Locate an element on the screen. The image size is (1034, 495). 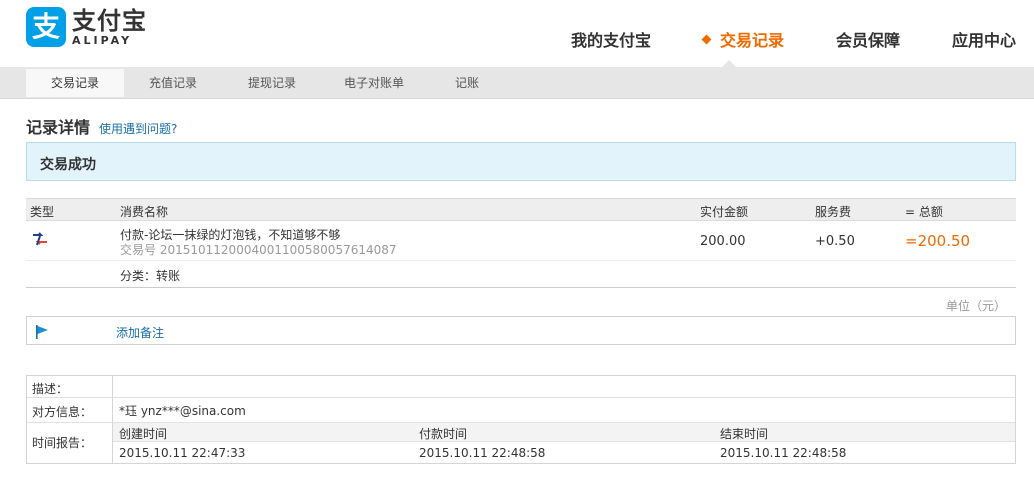
created-time-header: 创建时间 is located at coordinates (143, 434).